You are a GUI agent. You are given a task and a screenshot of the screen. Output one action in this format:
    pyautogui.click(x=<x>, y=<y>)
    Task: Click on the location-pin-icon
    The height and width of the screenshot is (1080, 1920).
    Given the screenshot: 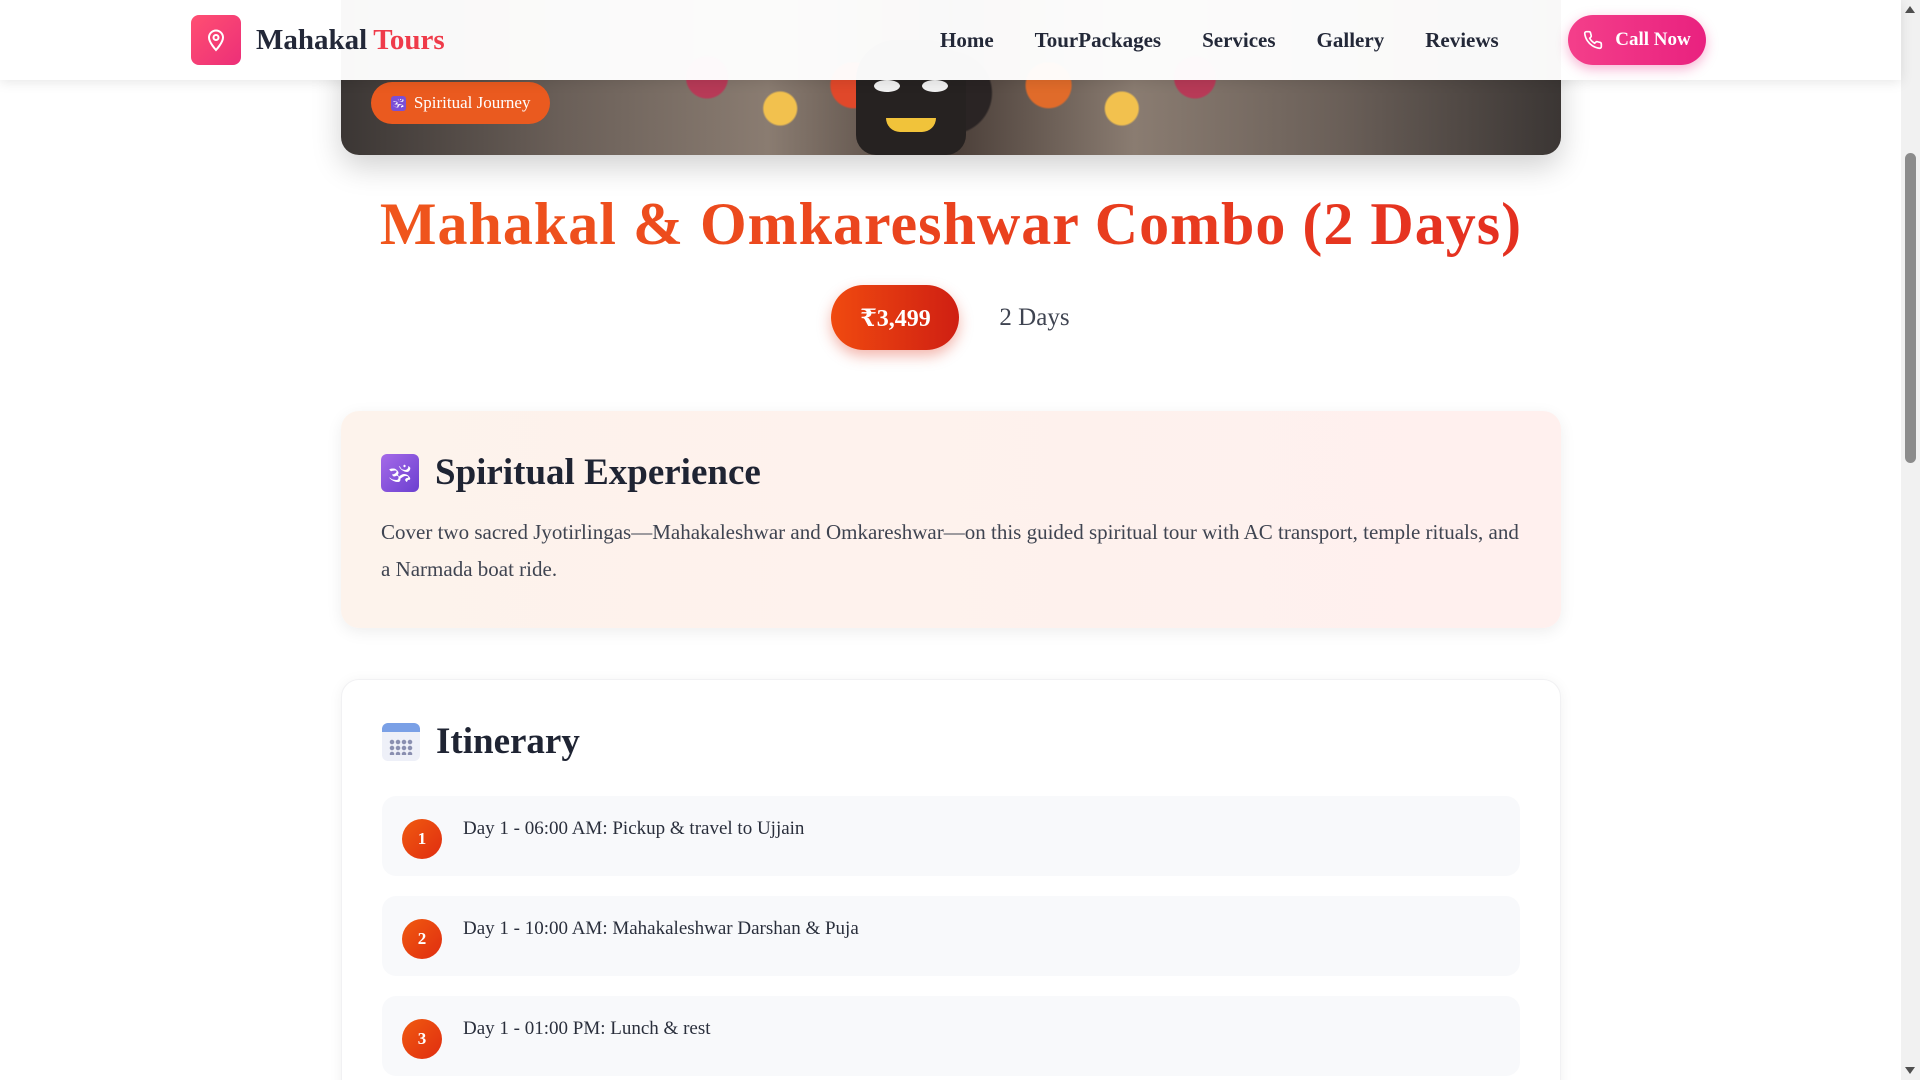 What is the action you would take?
    pyautogui.click(x=216, y=40)
    